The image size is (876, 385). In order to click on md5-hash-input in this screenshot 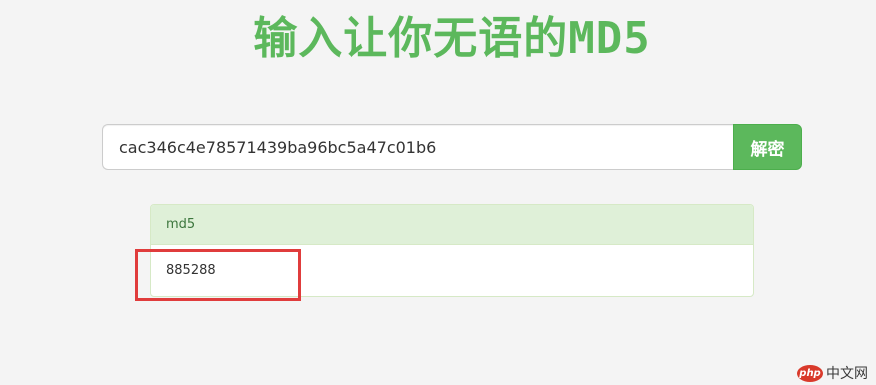, I will do `click(417, 147)`.